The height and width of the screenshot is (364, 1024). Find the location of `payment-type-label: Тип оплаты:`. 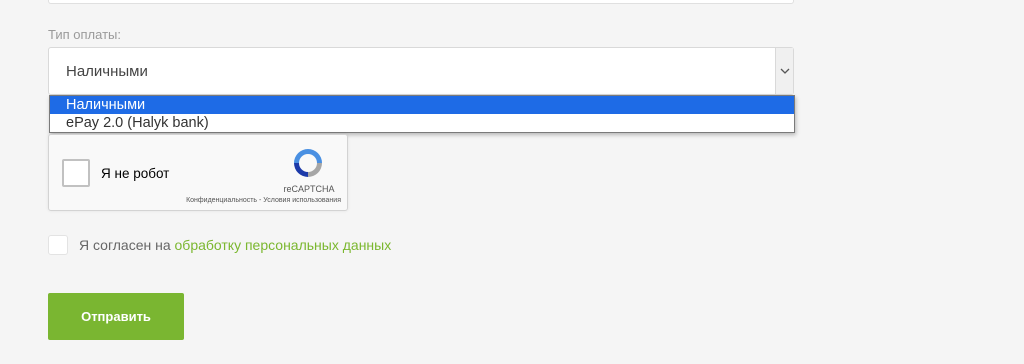

payment-type-label: Тип оплаты: is located at coordinates (84, 34).